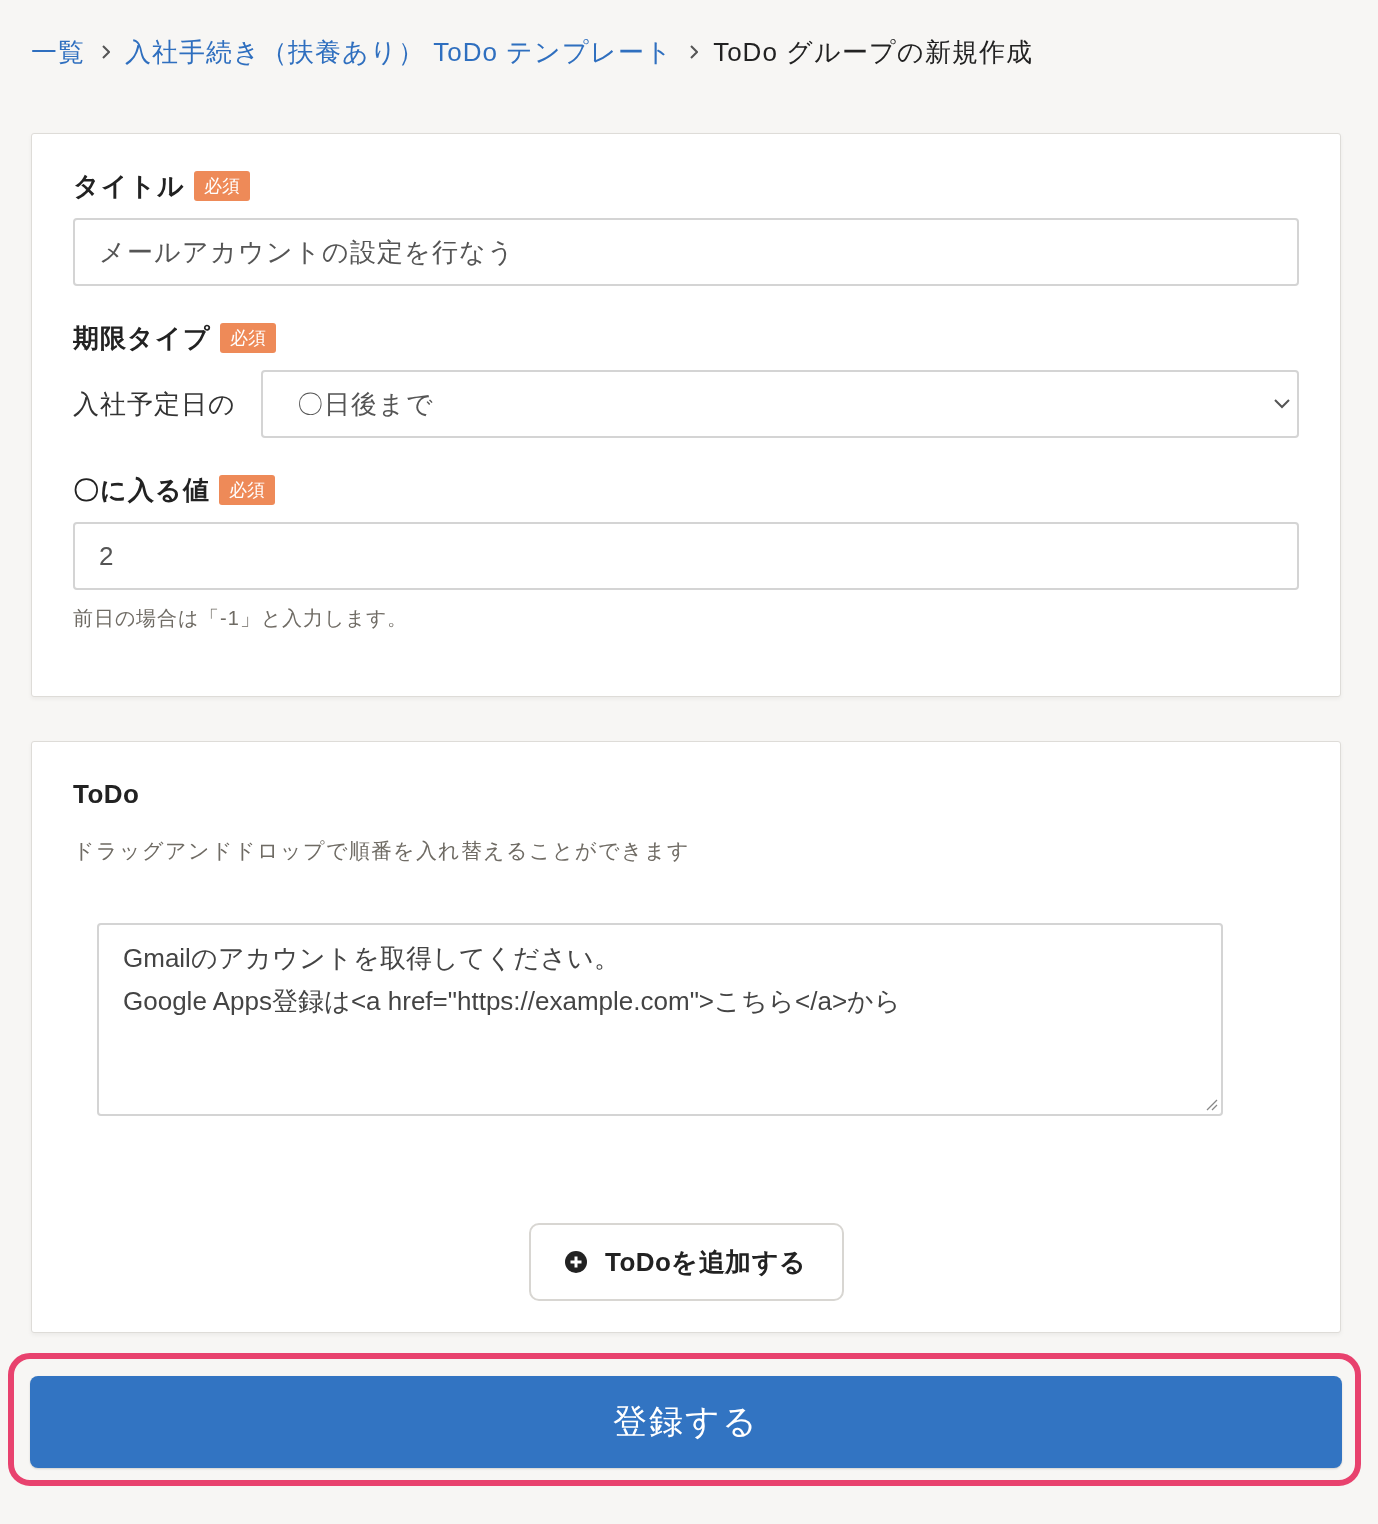  I want to click on breadcrumb-link: 入社手続き（扶養あり） ToDo テンプレート, so click(399, 52).